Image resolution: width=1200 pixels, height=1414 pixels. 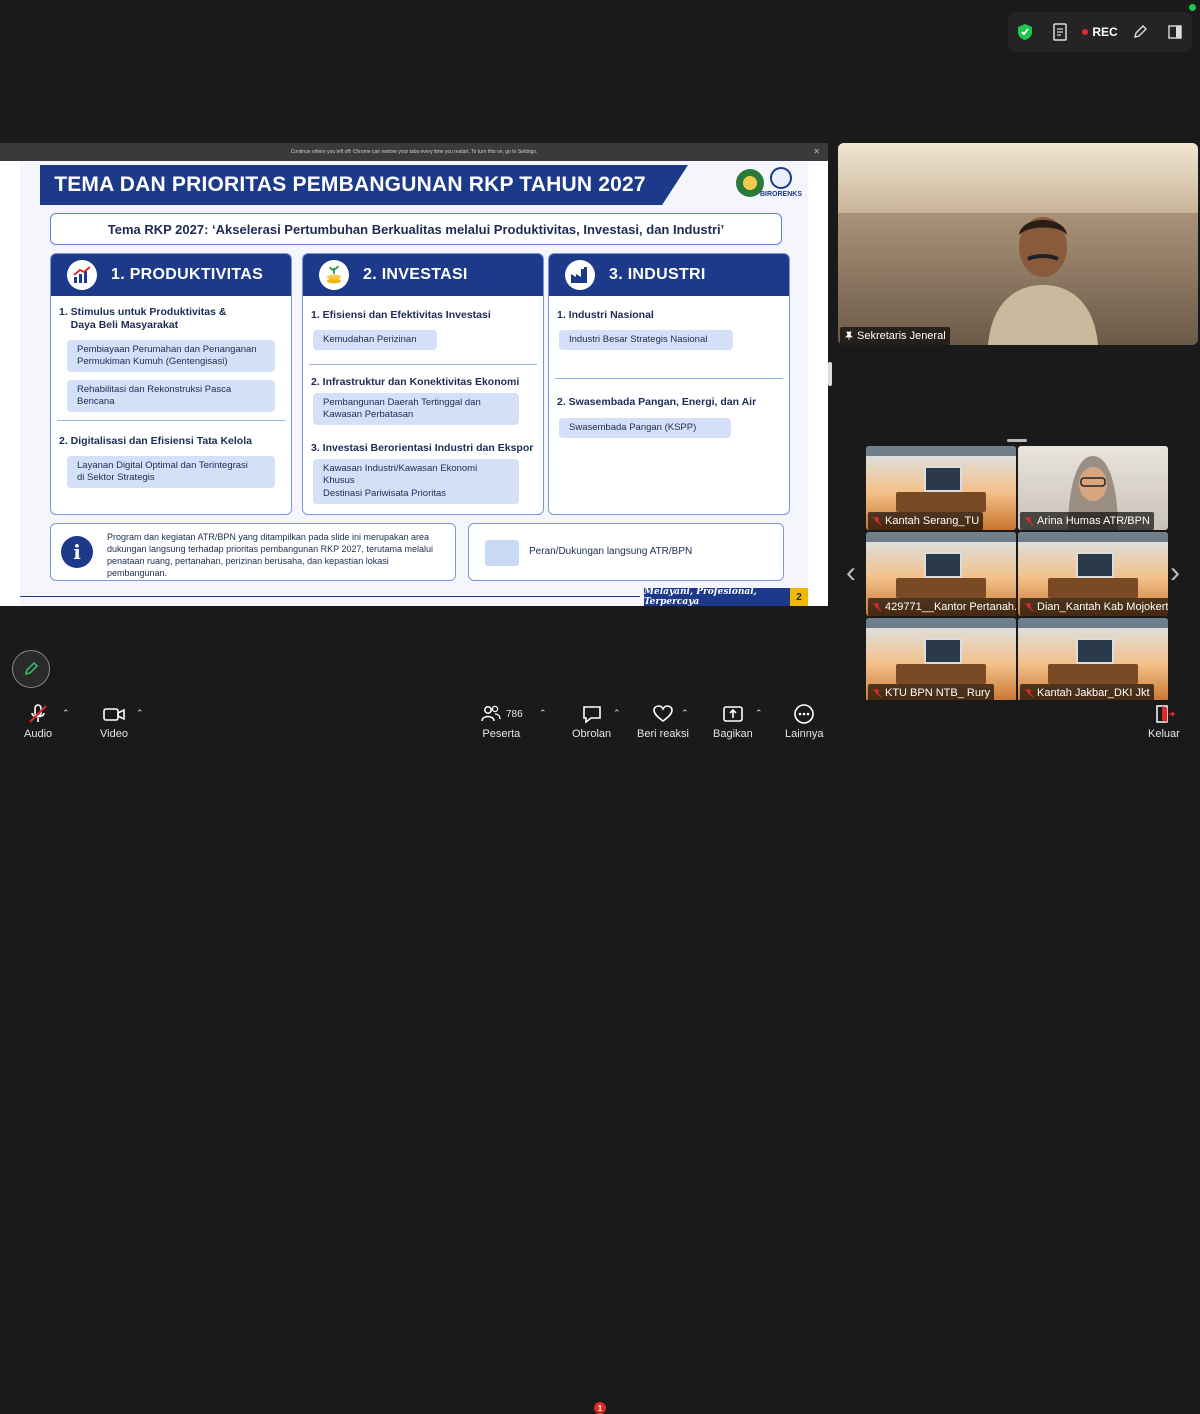 What do you see at coordinates (114, 714) in the screenshot?
I see `camera-icon` at bounding box center [114, 714].